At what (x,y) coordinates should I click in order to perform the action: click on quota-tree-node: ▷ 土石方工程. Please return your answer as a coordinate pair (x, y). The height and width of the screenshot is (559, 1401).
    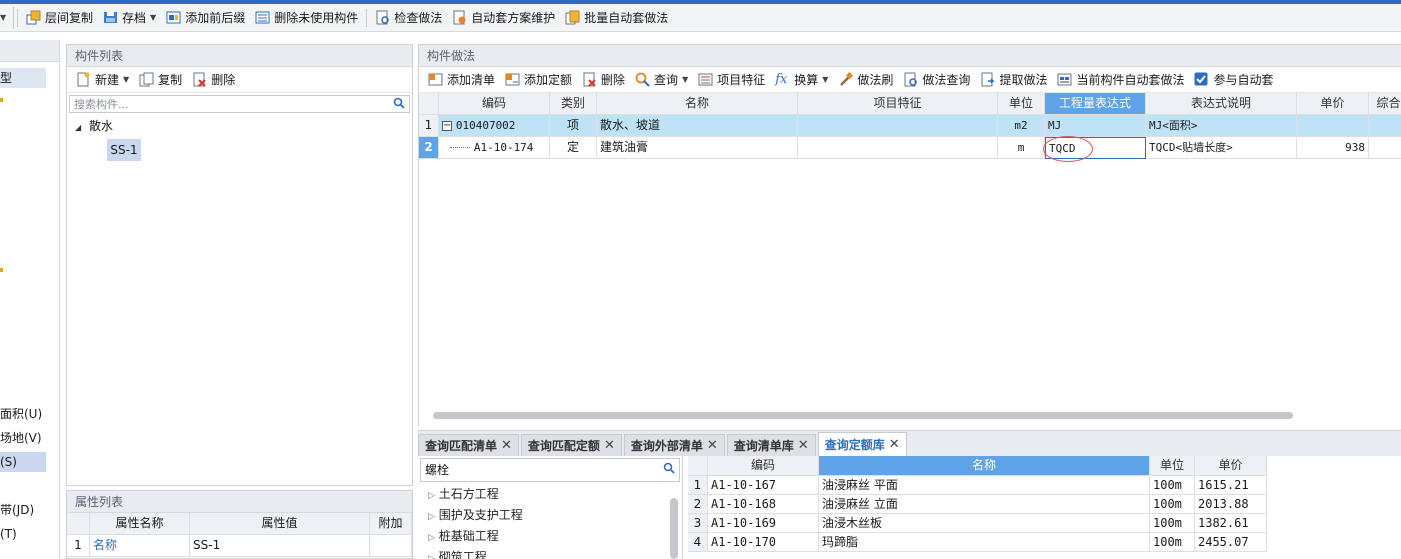
    Looking at the image, I should click on (475, 494).